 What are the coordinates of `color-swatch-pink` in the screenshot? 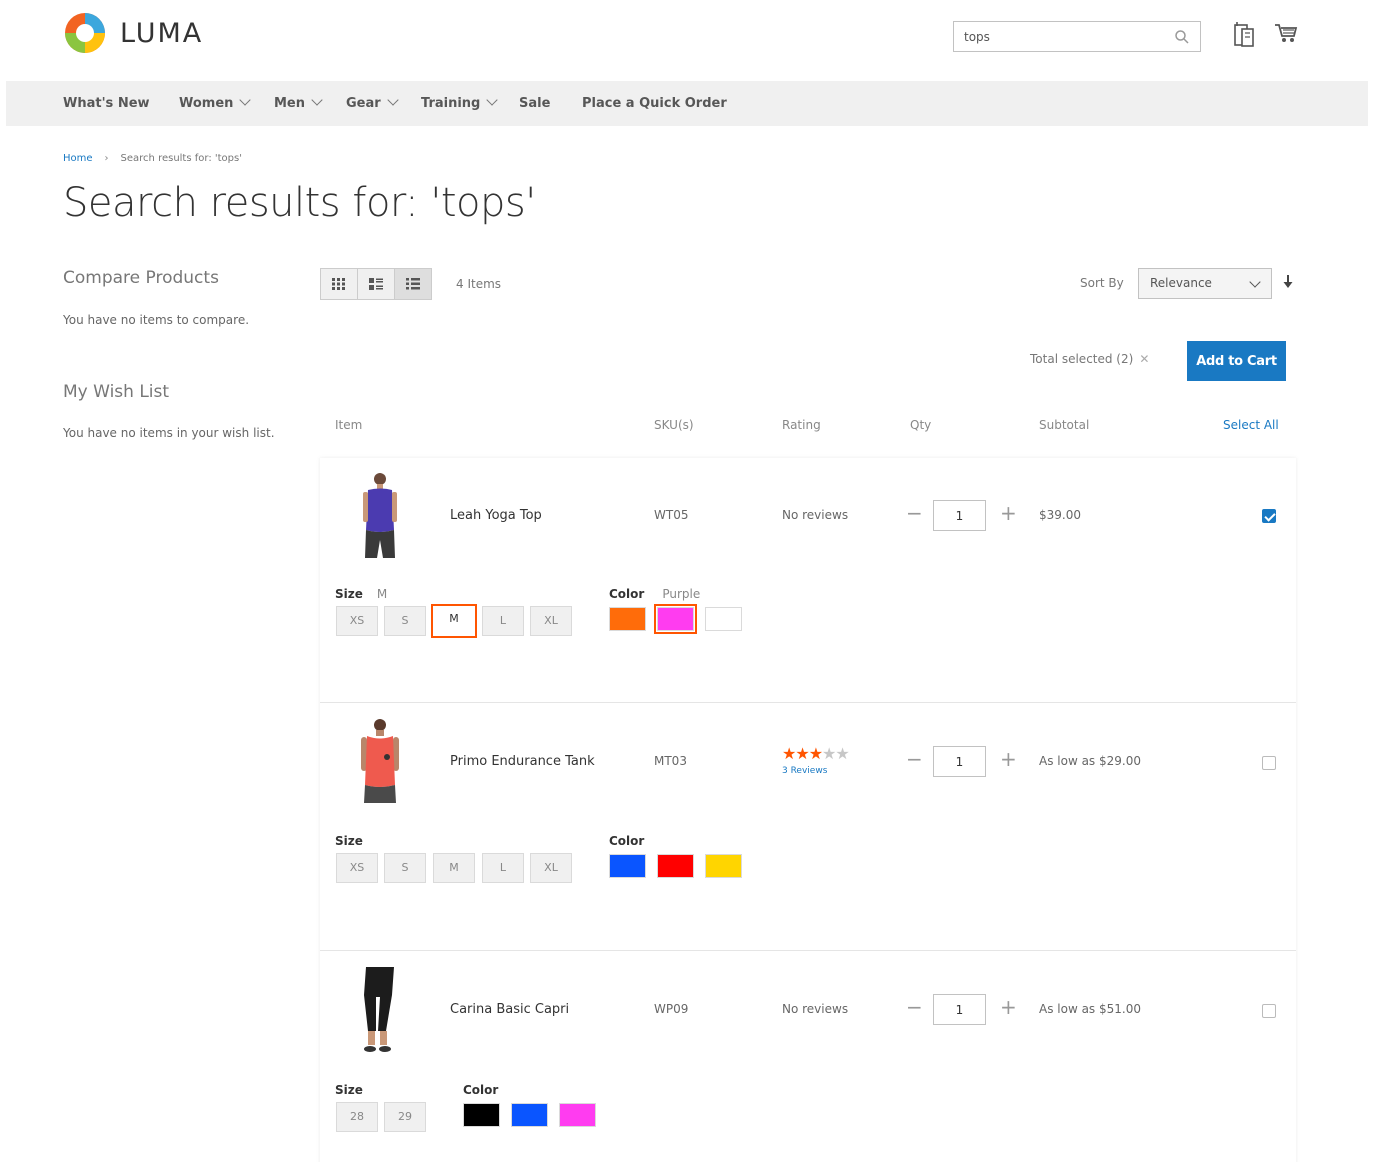 It's located at (577, 1115).